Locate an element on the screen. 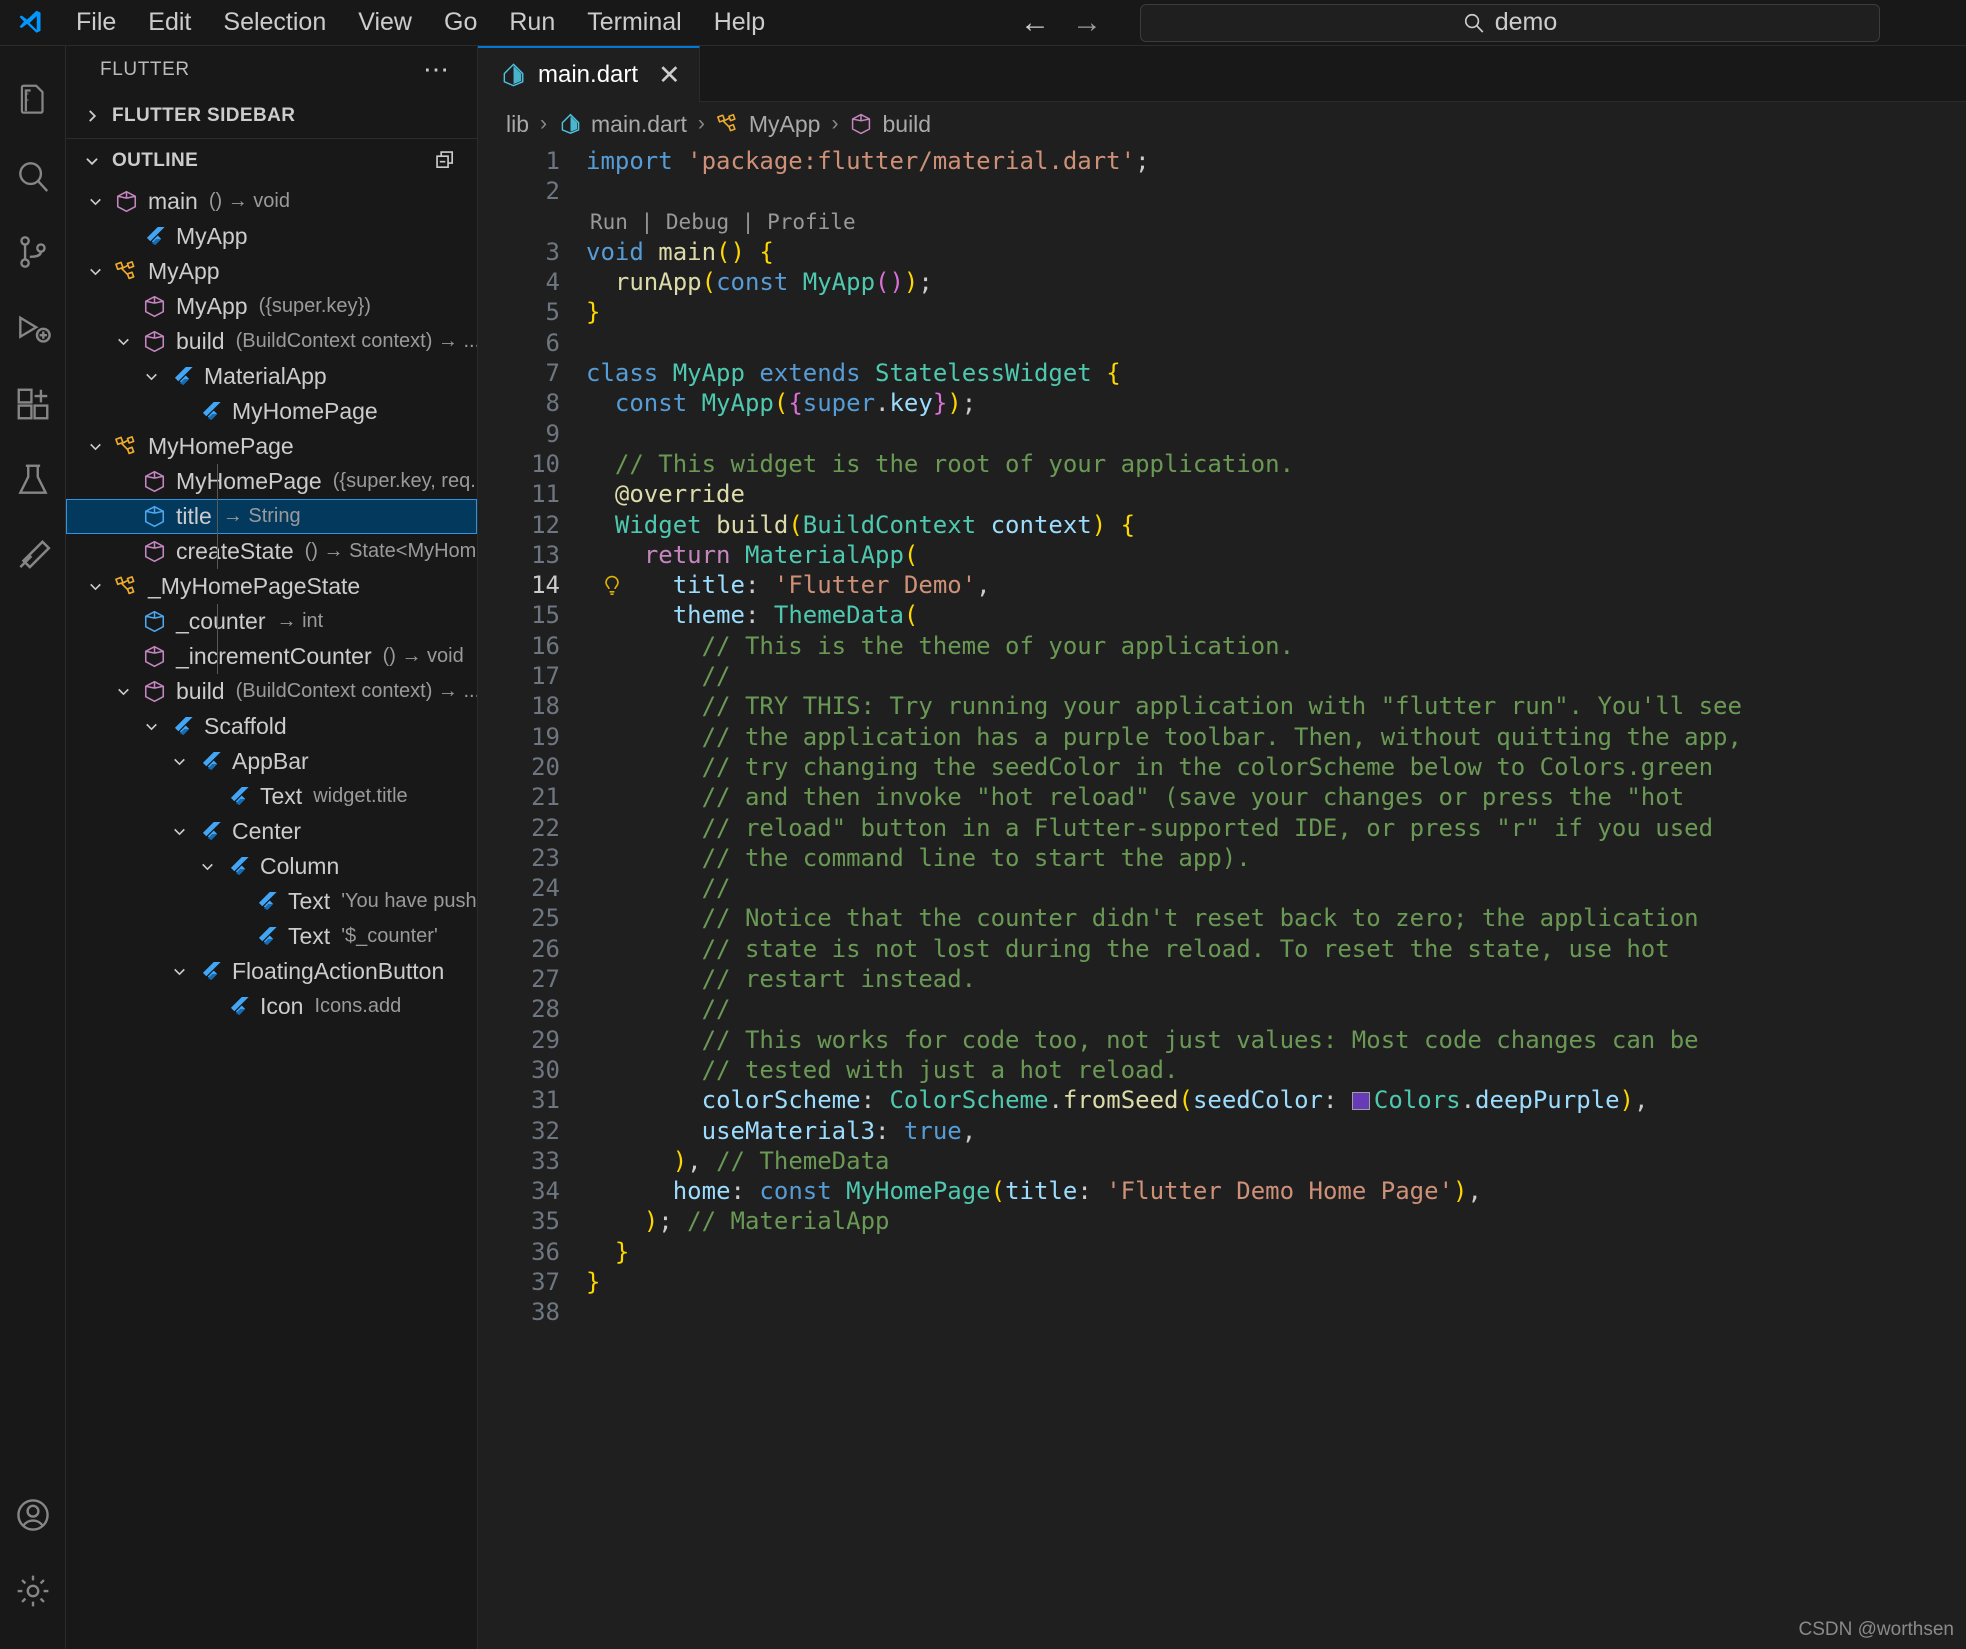  sidebar-more-actions: ⋯ is located at coordinates (437, 69).